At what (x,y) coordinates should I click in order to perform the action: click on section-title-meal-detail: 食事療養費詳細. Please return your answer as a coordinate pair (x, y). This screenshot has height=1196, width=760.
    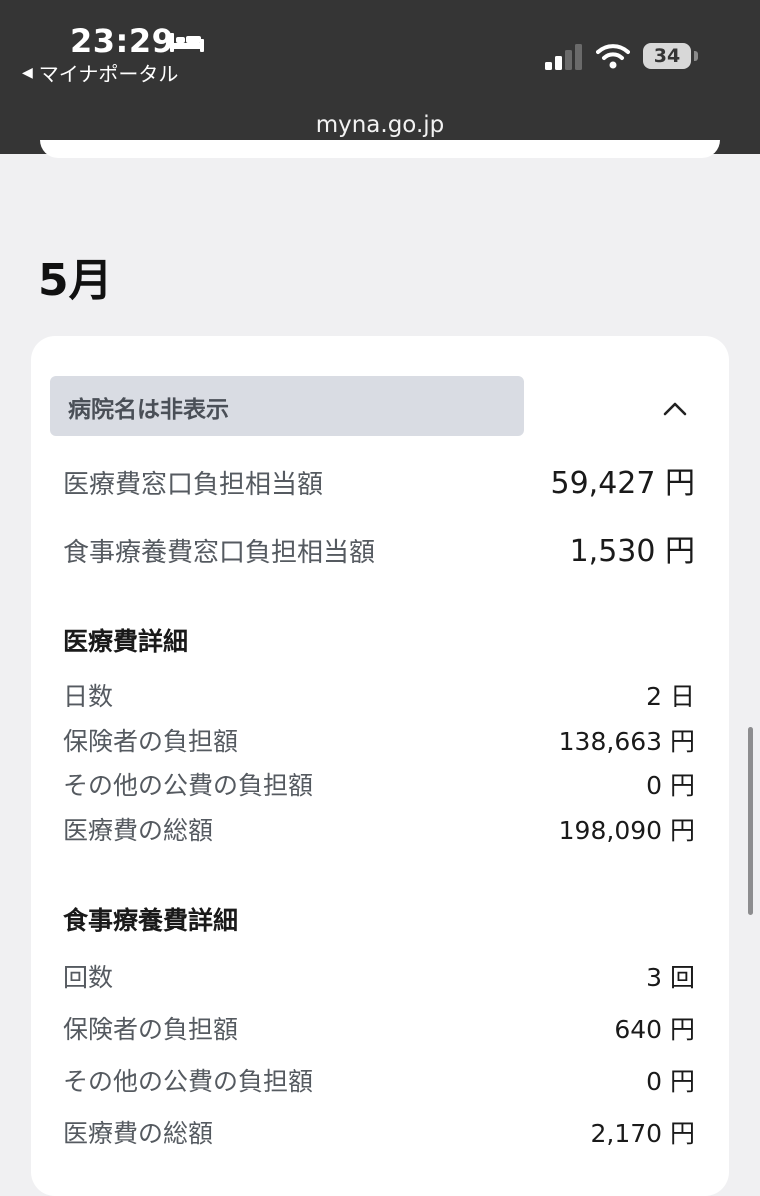
    Looking at the image, I should click on (151, 920).